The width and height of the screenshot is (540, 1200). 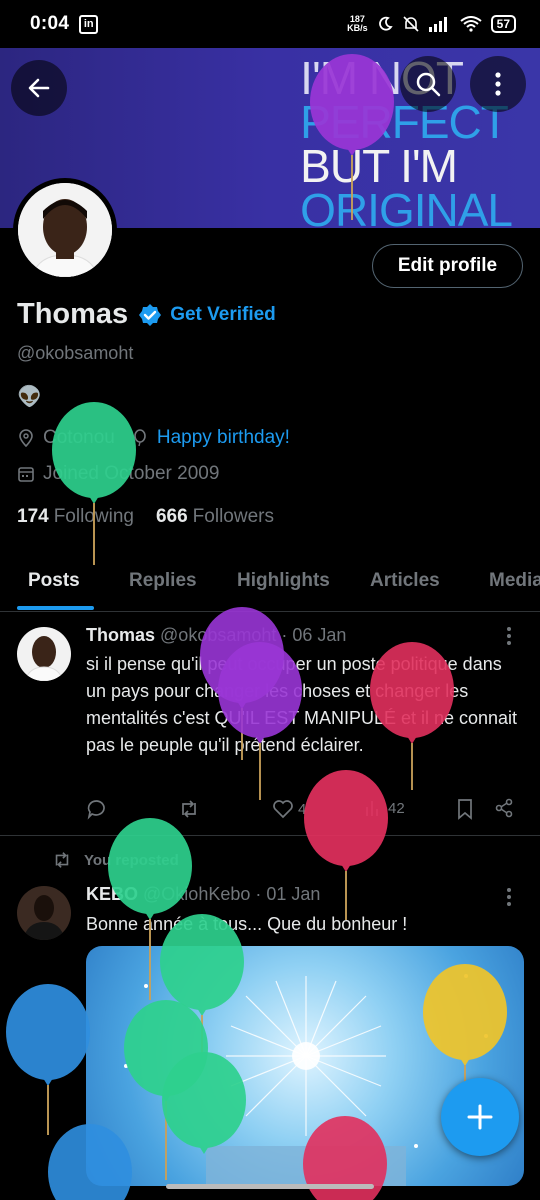 I want to click on post-date: · 01 Jan, so click(x=287, y=894).